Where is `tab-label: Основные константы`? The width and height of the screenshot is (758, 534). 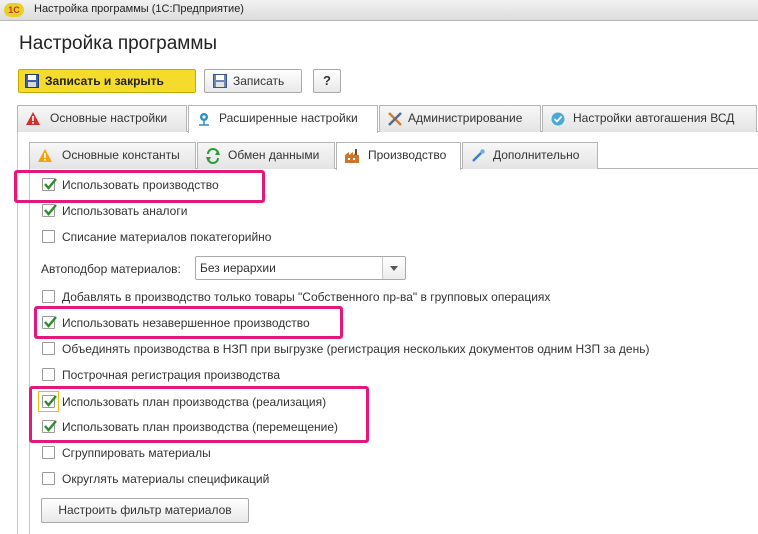
tab-label: Основные константы is located at coordinates (121, 155).